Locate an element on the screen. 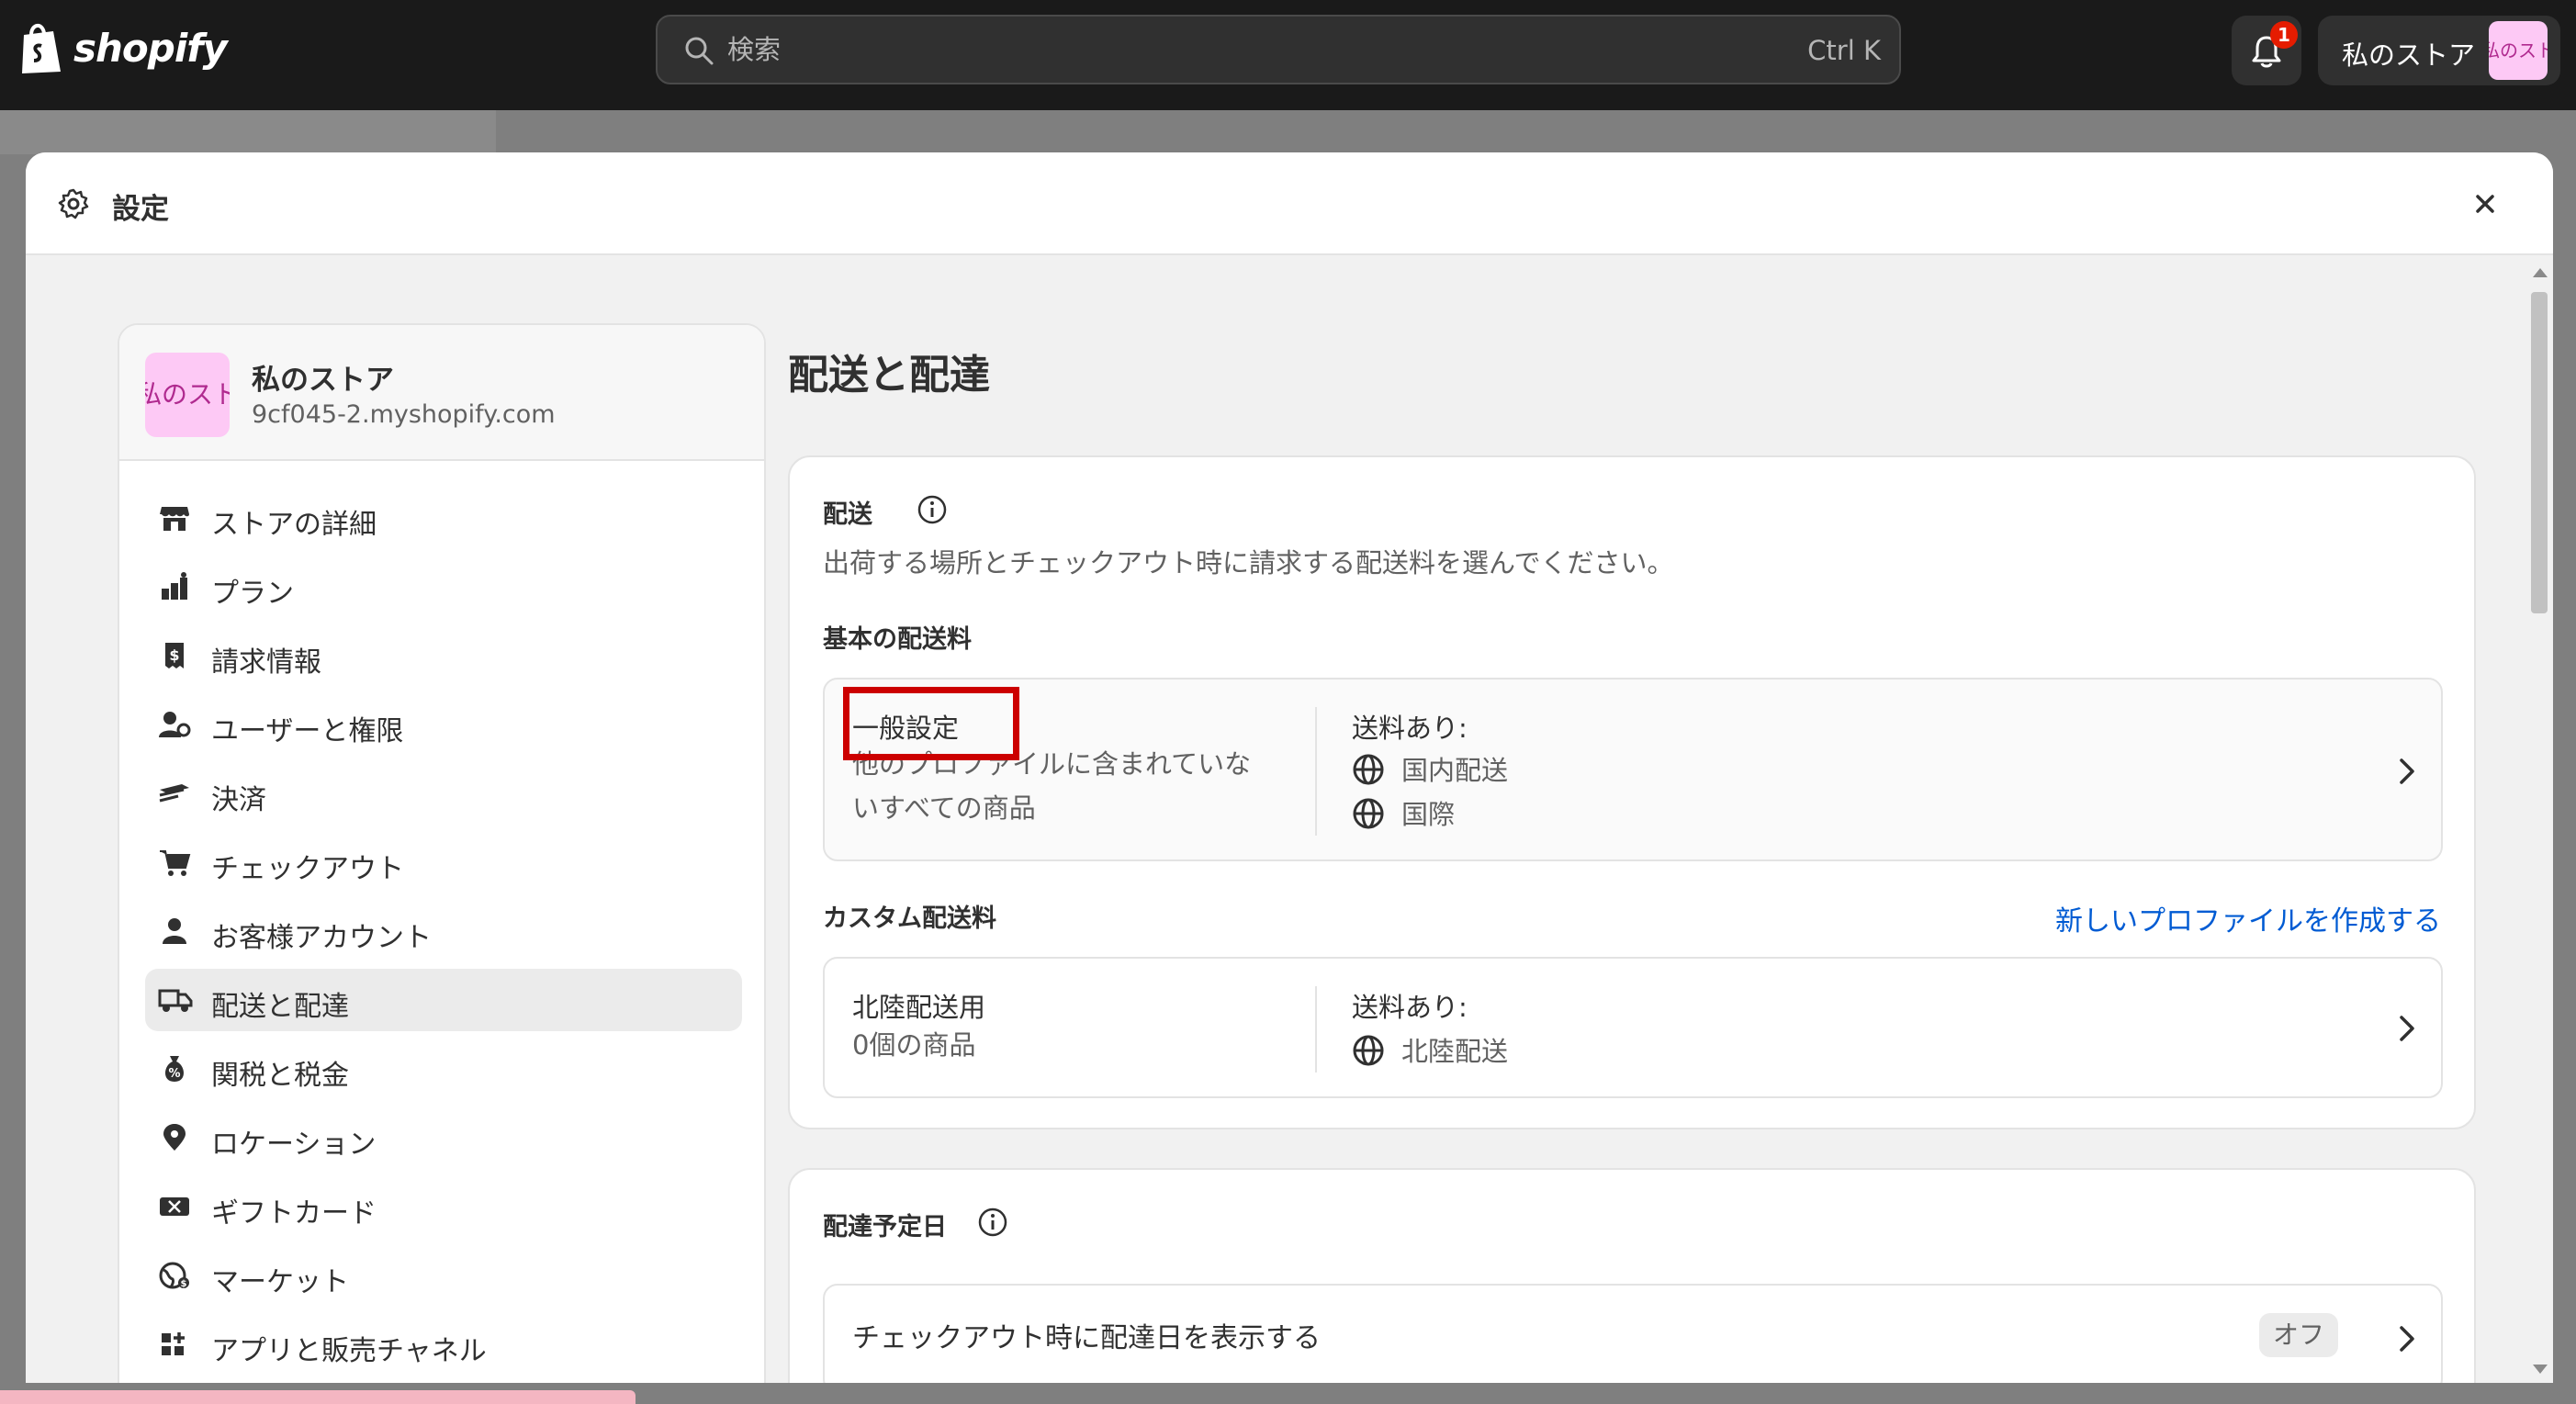 This screenshot has width=2576, height=1404. store-menu-button: 私のストア 私のストア is located at coordinates (2439, 50).